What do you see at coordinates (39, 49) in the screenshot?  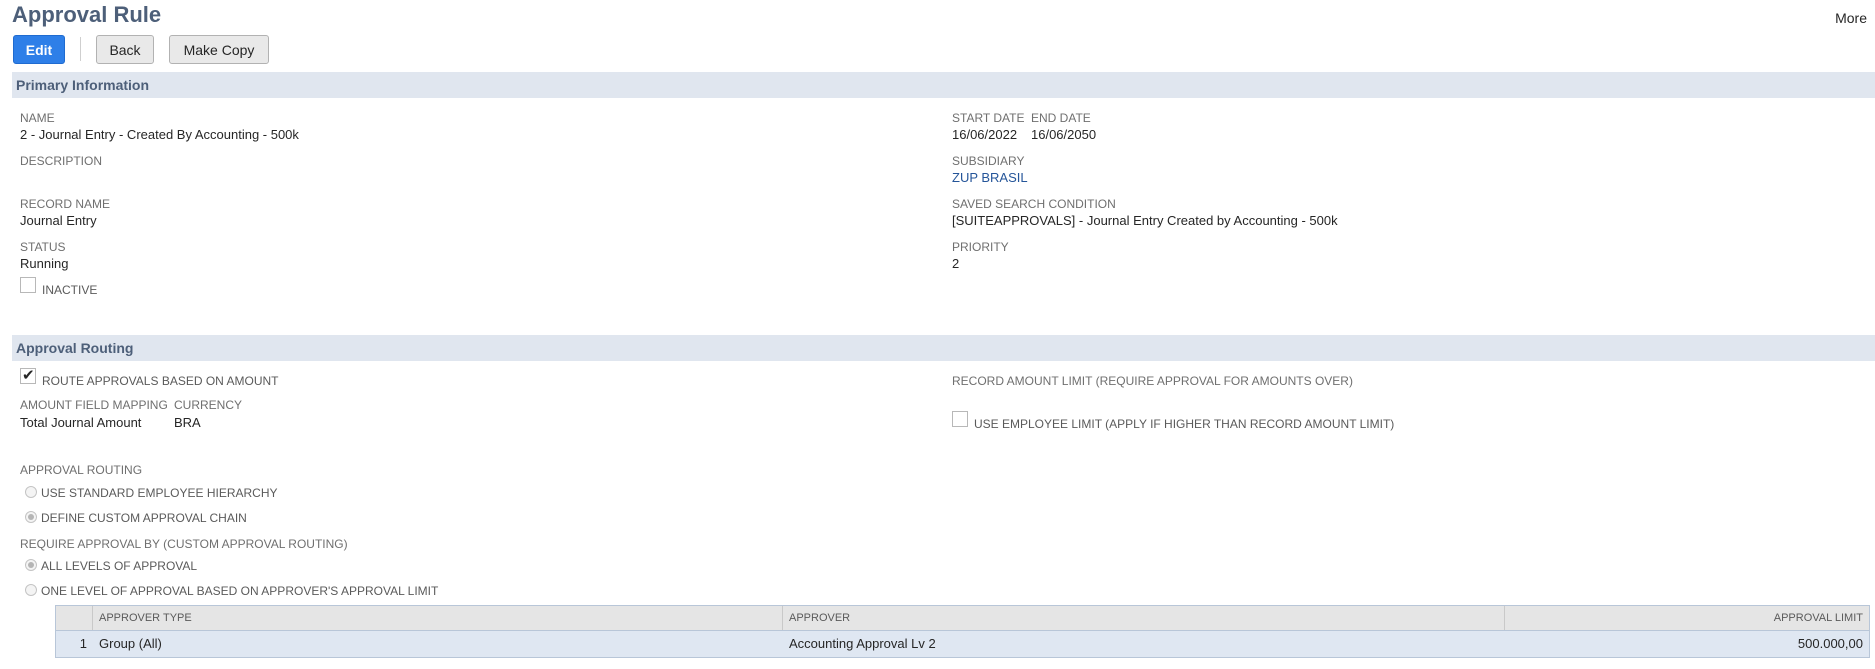 I see `edit-button: Edit` at bounding box center [39, 49].